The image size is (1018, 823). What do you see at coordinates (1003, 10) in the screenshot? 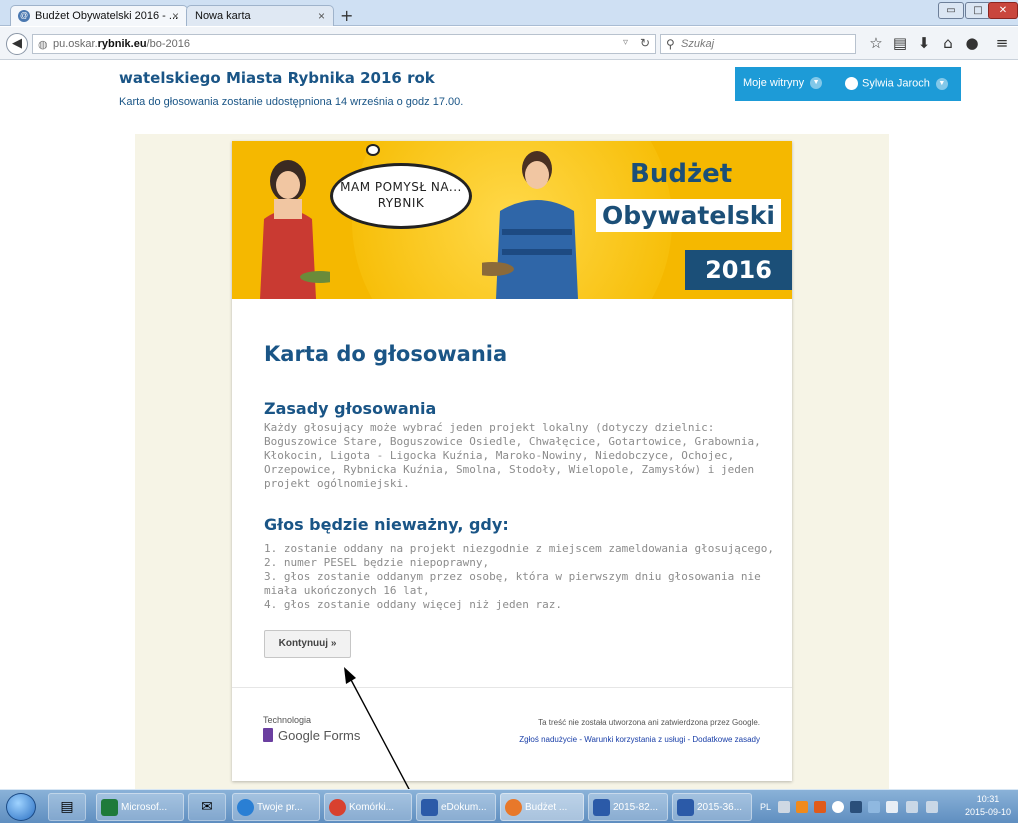
I see `close-window-button: ✕` at bounding box center [1003, 10].